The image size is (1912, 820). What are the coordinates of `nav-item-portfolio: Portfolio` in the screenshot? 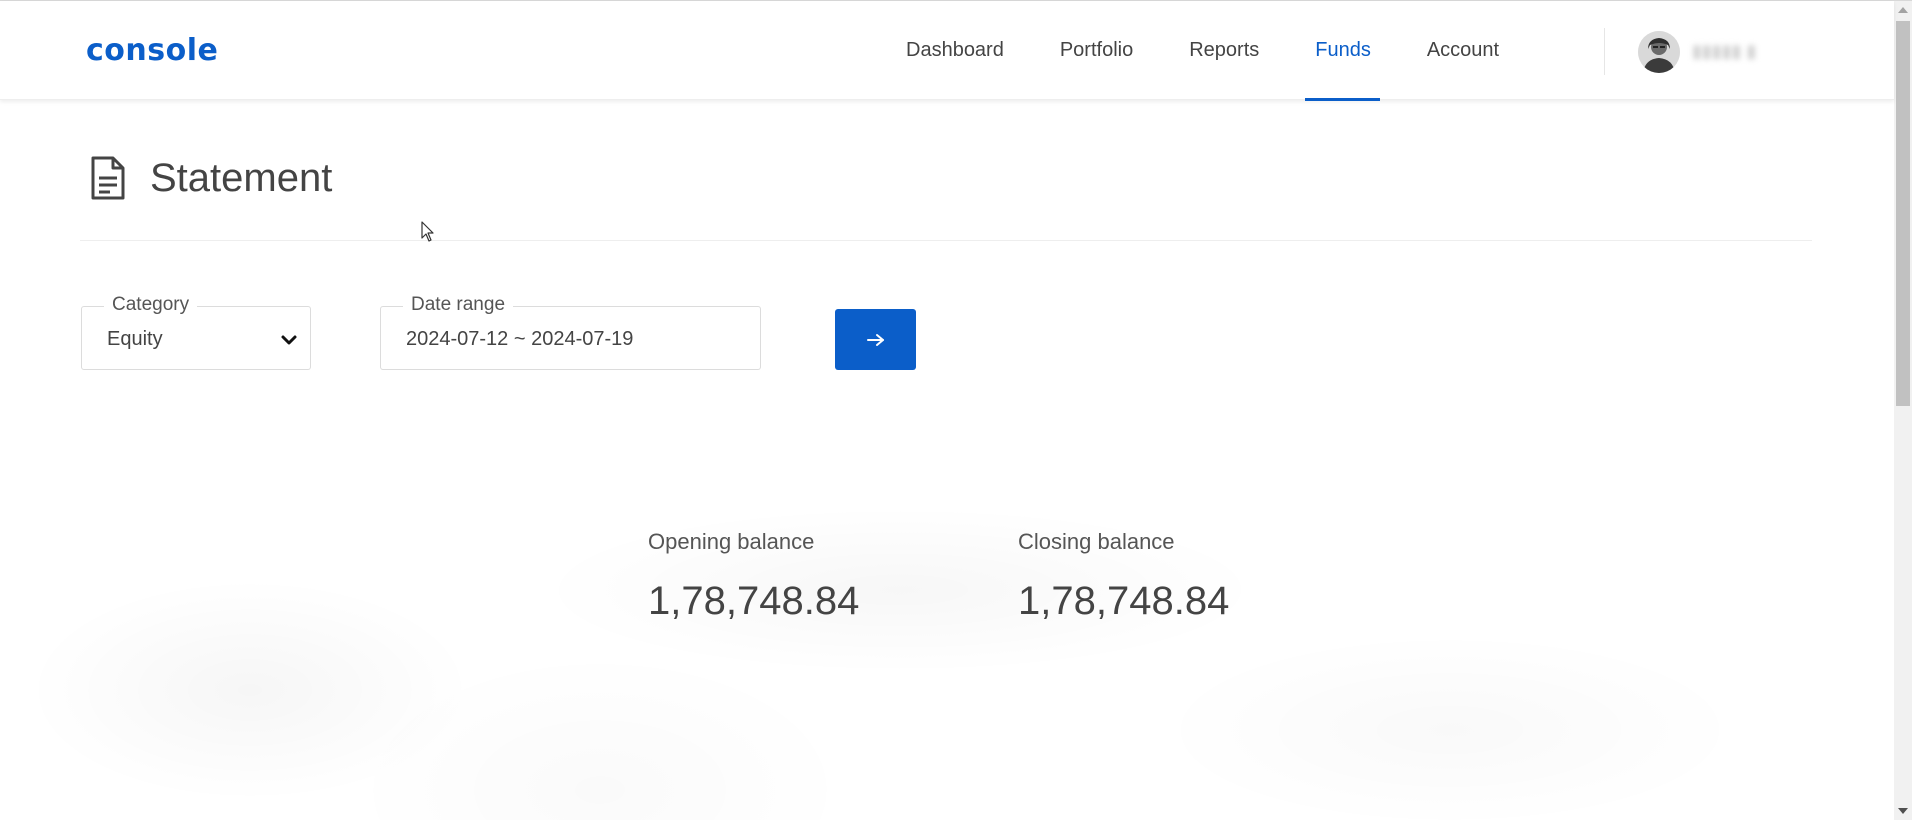 It's located at (1096, 50).